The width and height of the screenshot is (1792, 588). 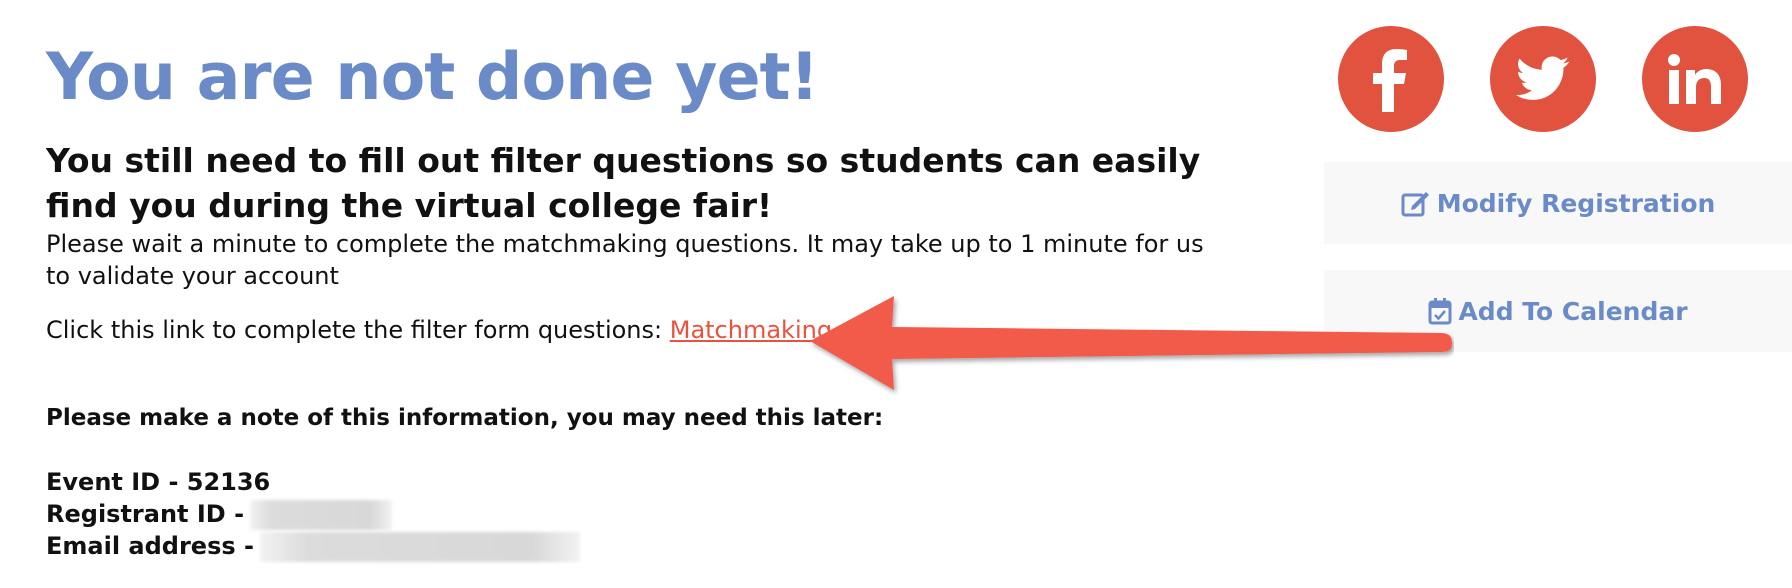 I want to click on modify-registration-button: Modify Registration, so click(x=1558, y=203).